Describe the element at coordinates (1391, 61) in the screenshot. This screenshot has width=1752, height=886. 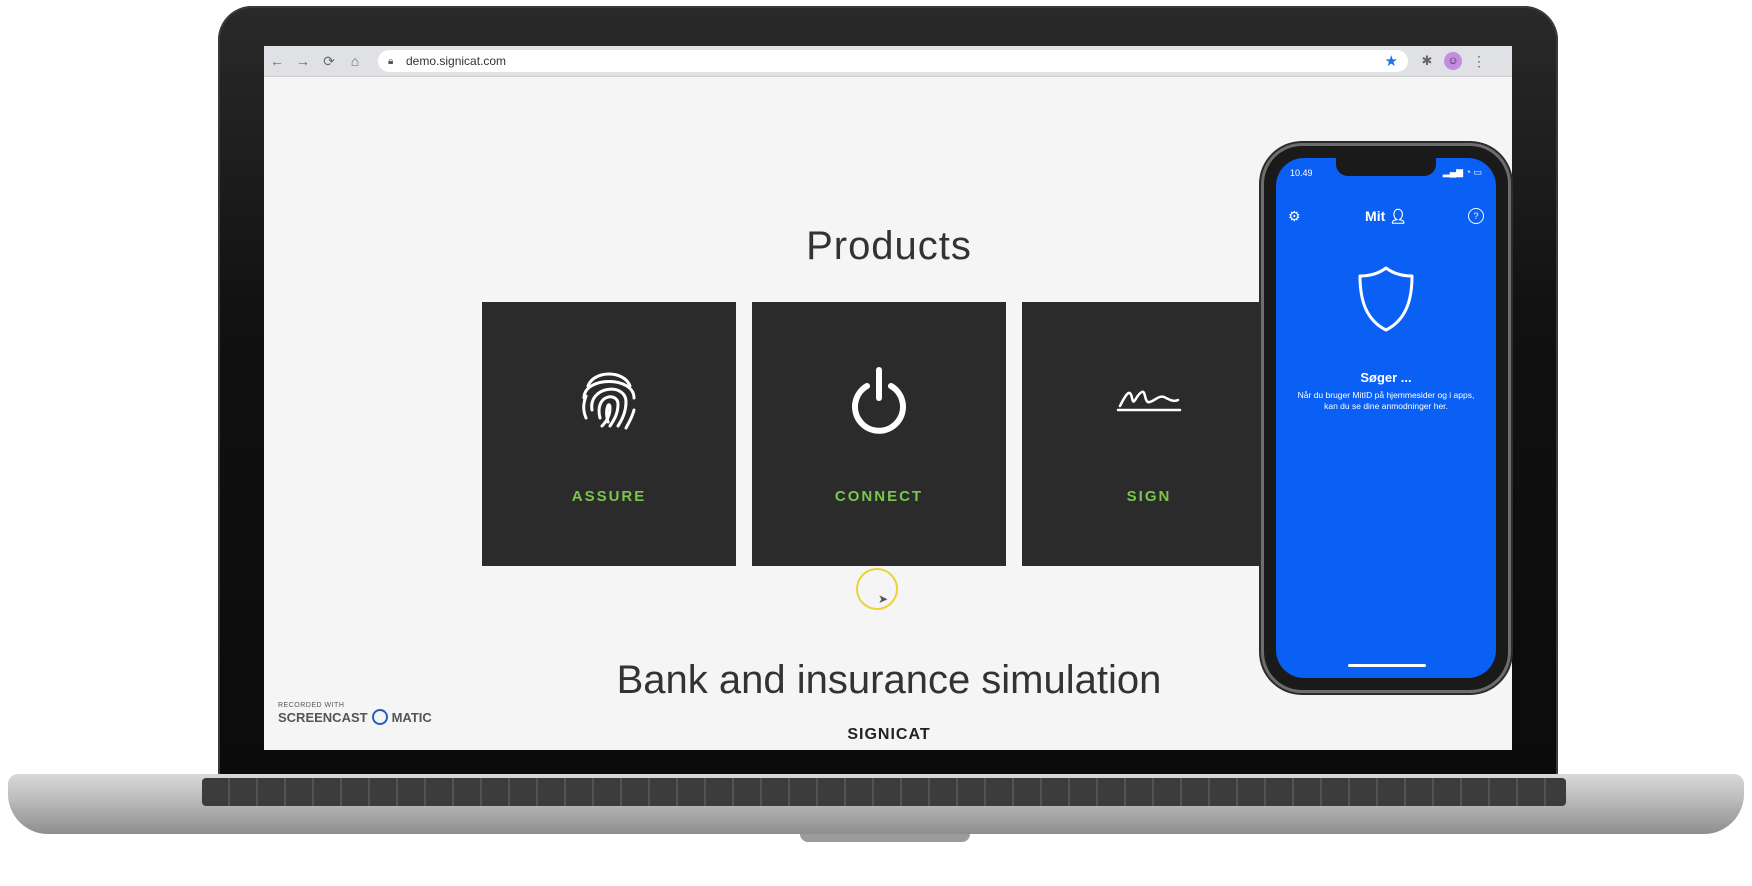
I see `bookmark-star-icon: ★` at that location.